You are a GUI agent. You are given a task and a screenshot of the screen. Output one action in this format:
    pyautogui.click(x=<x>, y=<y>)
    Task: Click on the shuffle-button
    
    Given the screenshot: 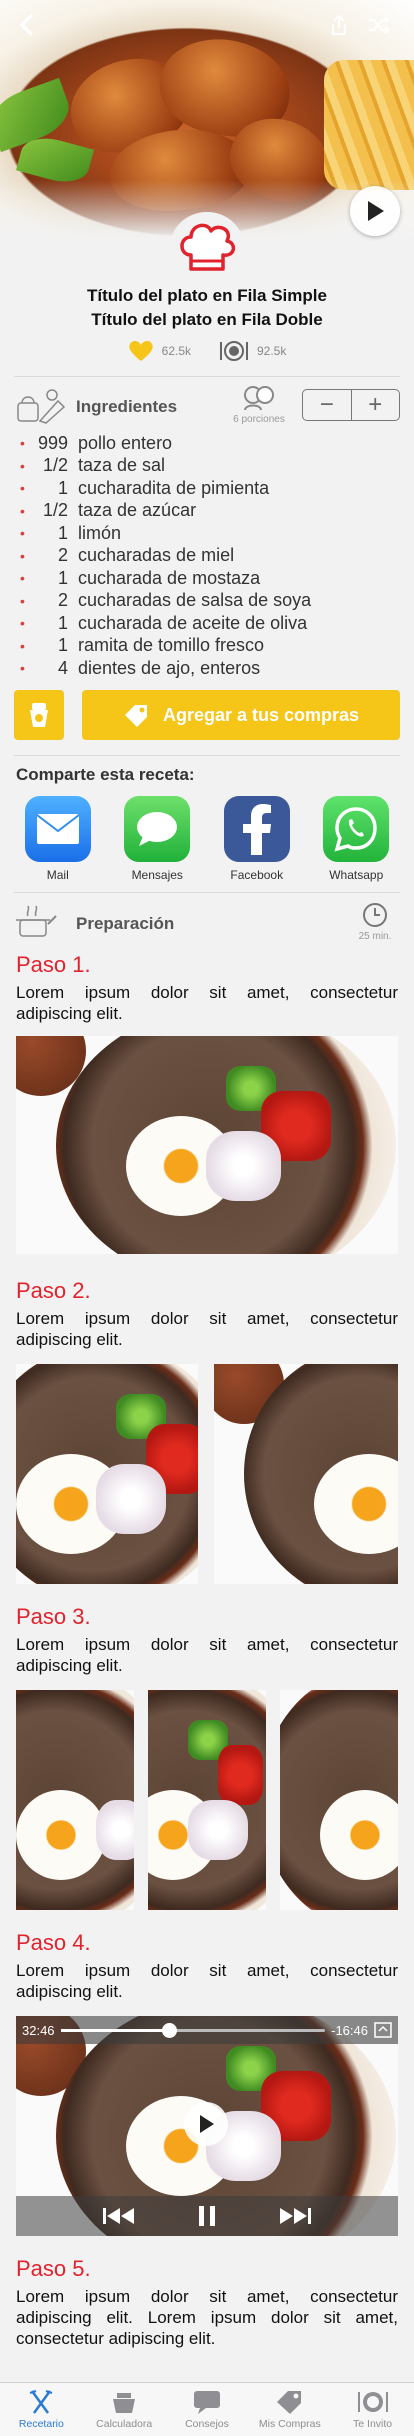 What is the action you would take?
    pyautogui.click(x=379, y=25)
    